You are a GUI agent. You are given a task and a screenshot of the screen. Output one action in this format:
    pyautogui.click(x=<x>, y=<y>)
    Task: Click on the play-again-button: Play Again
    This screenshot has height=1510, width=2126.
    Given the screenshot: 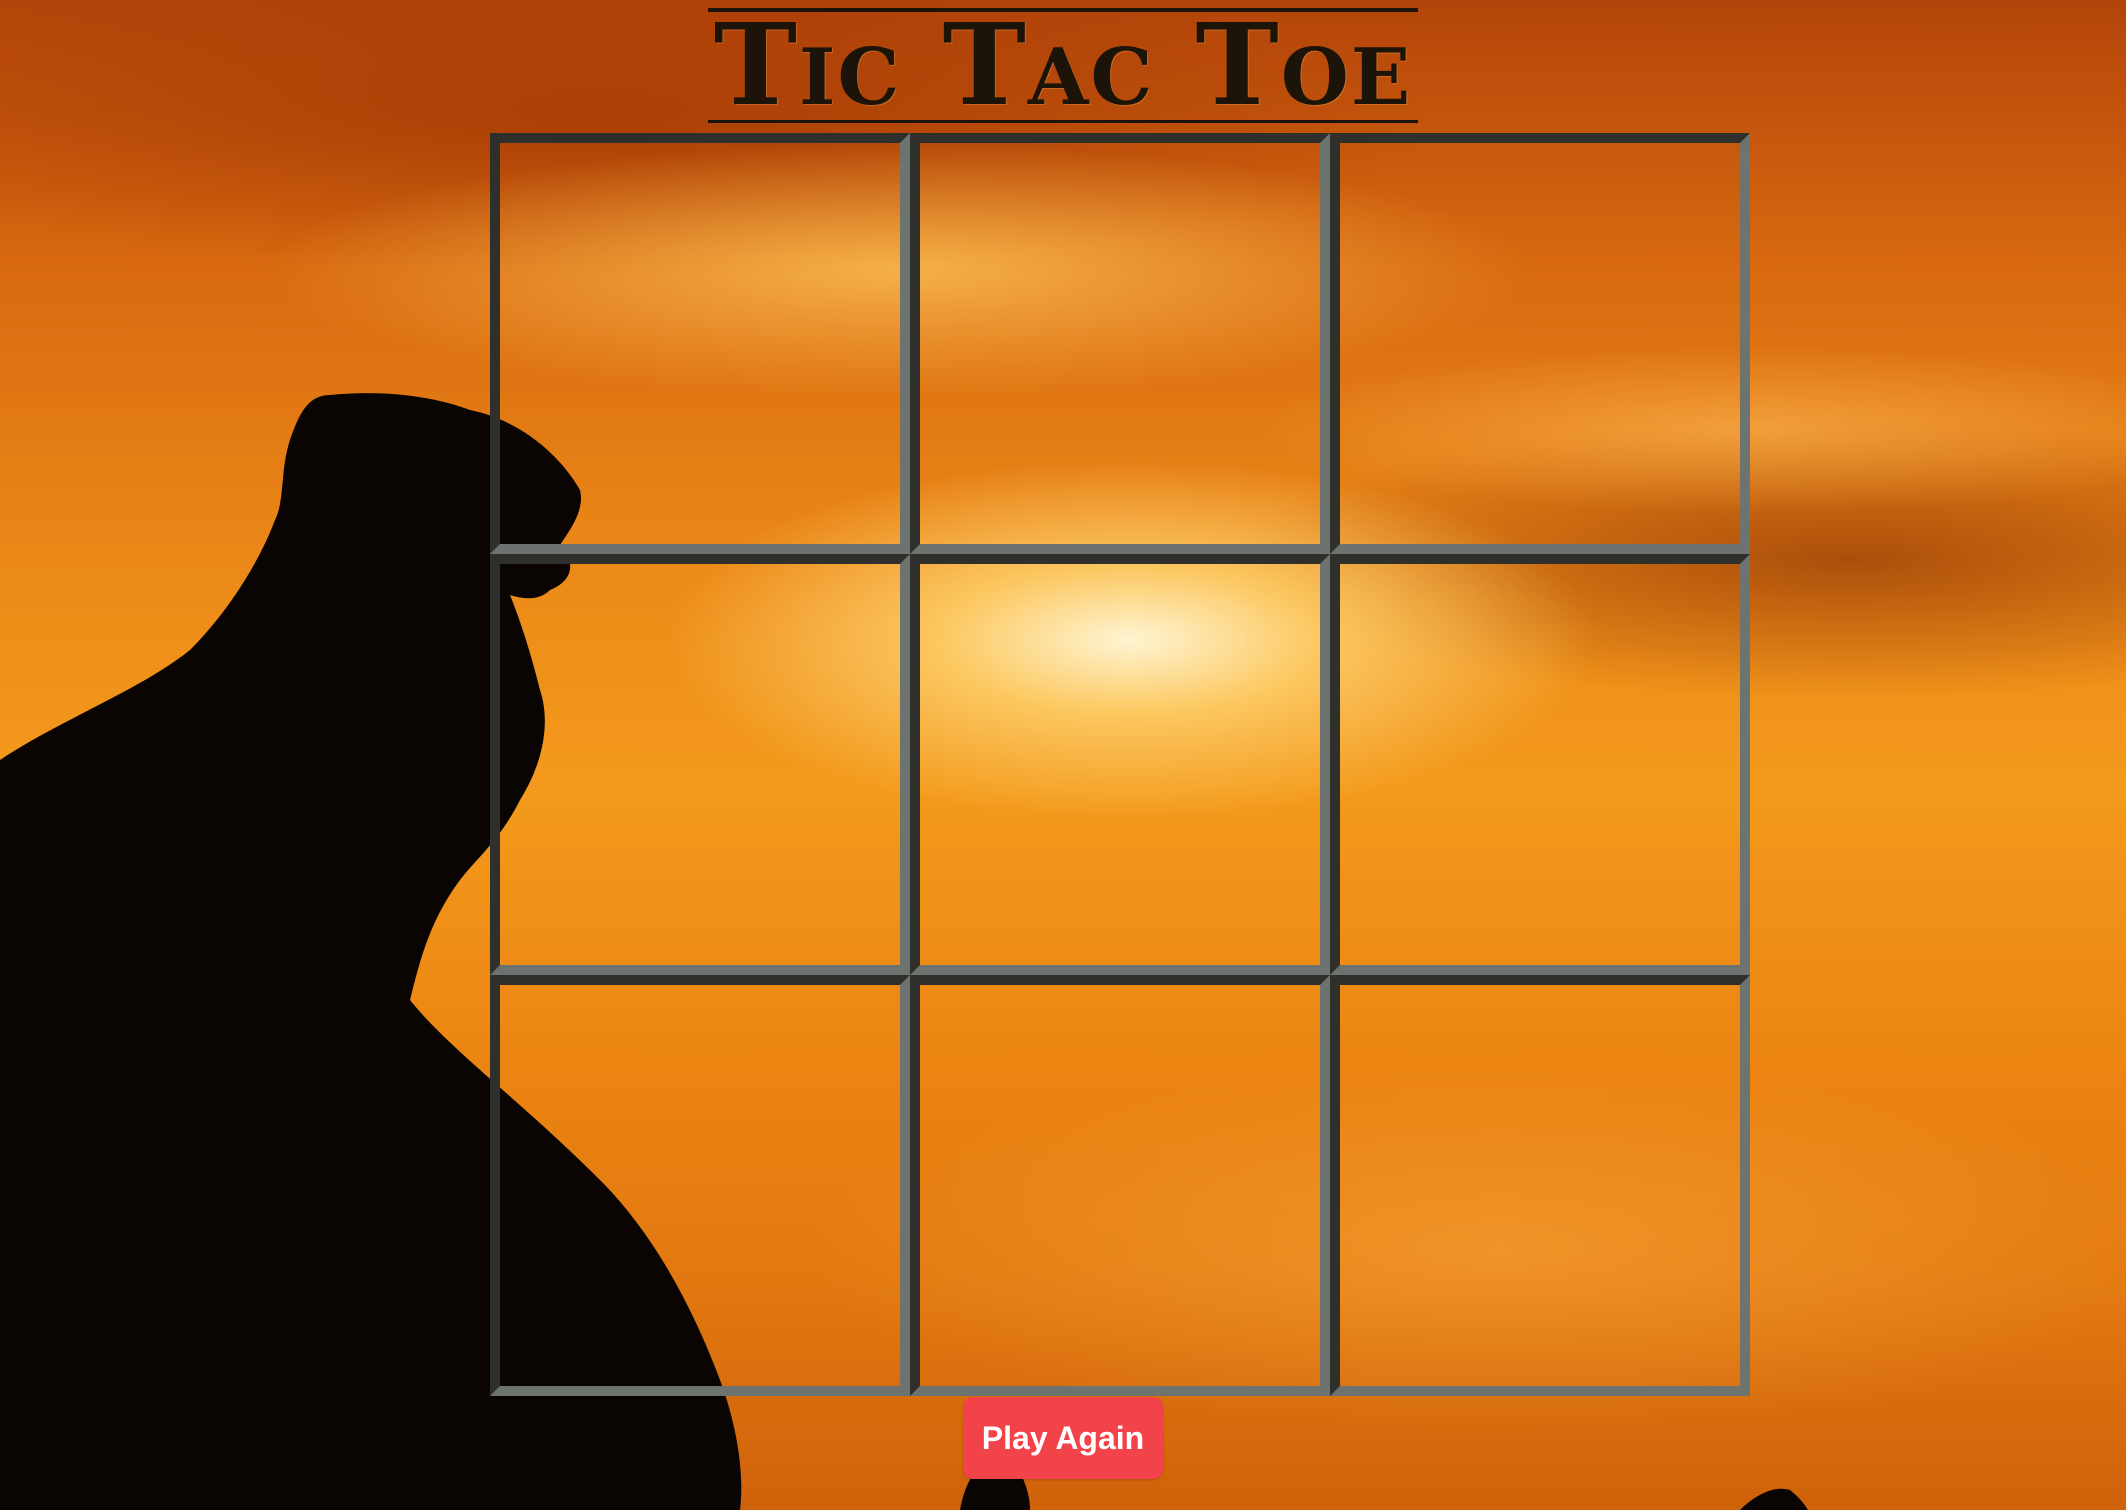 What is the action you would take?
    pyautogui.click(x=1063, y=1438)
    